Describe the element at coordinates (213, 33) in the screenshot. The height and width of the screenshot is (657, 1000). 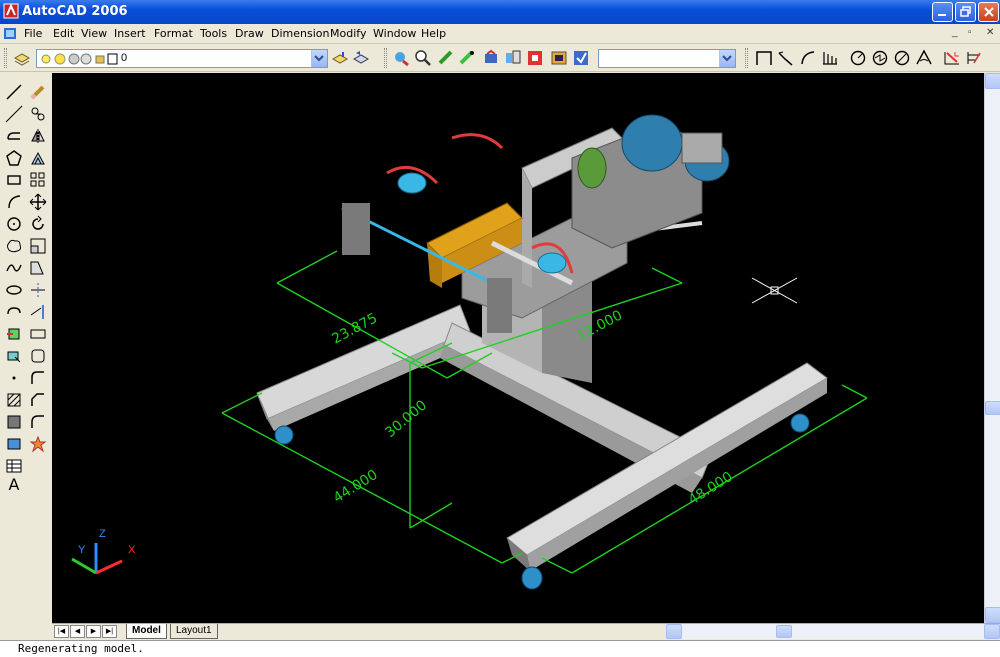
I see `menu-tools: Tools` at that location.